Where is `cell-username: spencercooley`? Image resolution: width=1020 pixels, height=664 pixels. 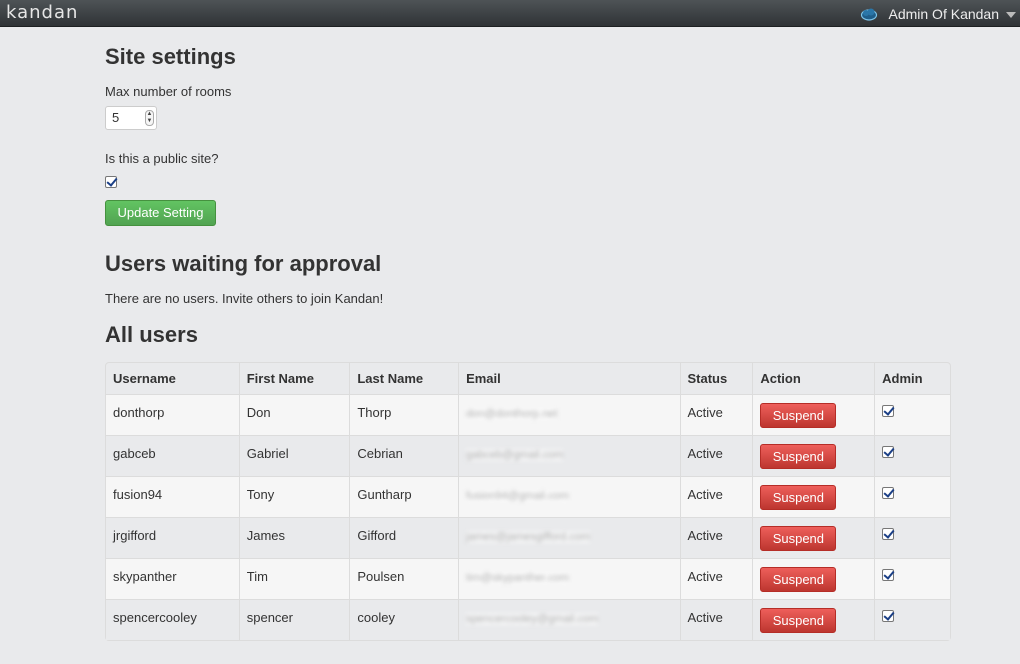
cell-username: spencercooley is located at coordinates (172, 619).